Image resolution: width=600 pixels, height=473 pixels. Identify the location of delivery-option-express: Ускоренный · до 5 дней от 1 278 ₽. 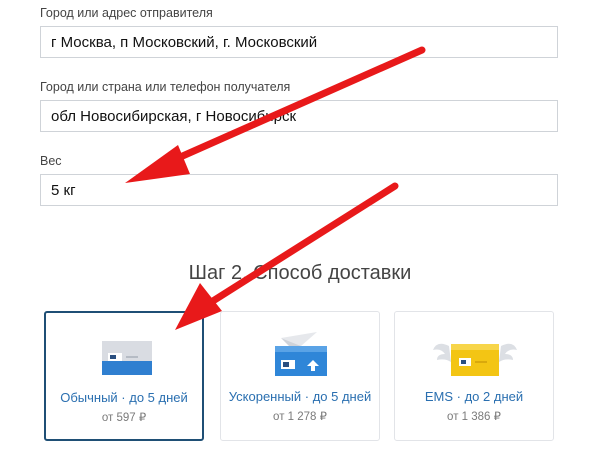
(300, 376).